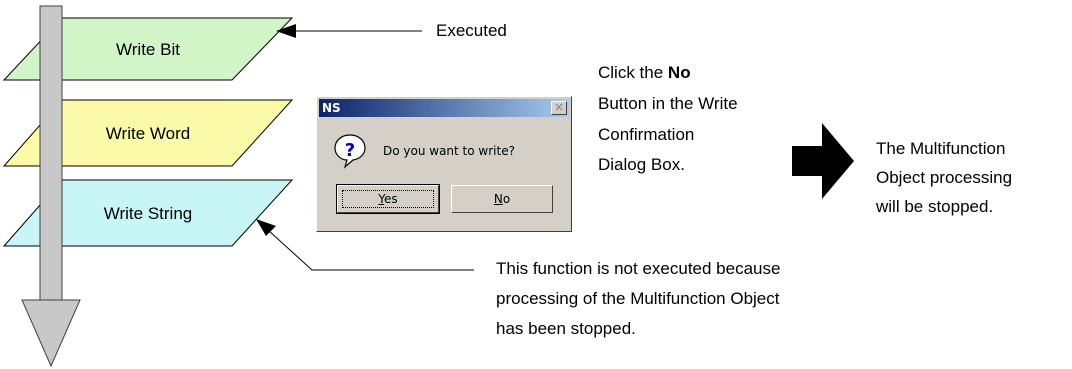 This screenshot has height=369, width=1072. Describe the element at coordinates (266, 227) in the screenshot. I see `not-executed-arrowhead` at that location.